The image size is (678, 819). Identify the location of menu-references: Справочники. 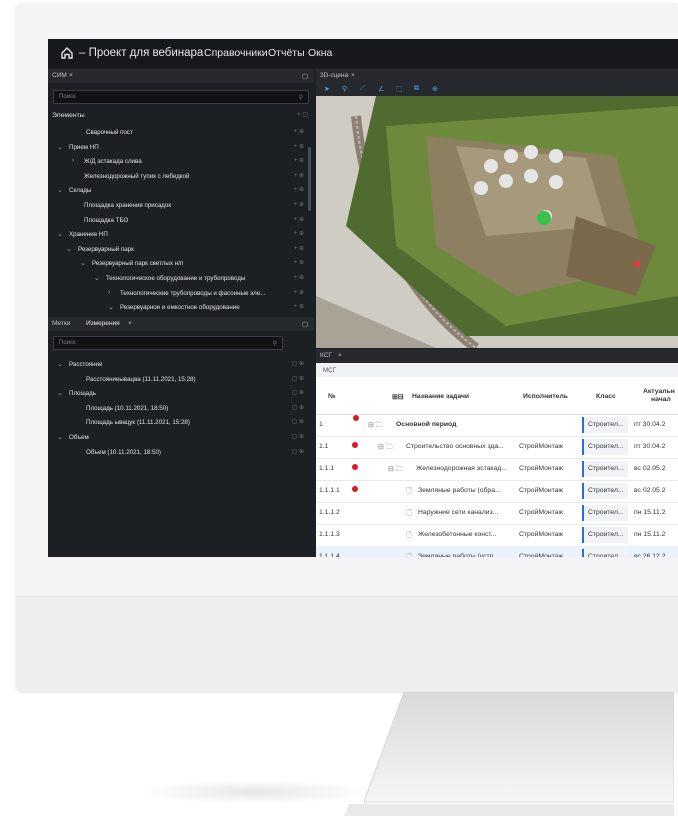
(236, 53).